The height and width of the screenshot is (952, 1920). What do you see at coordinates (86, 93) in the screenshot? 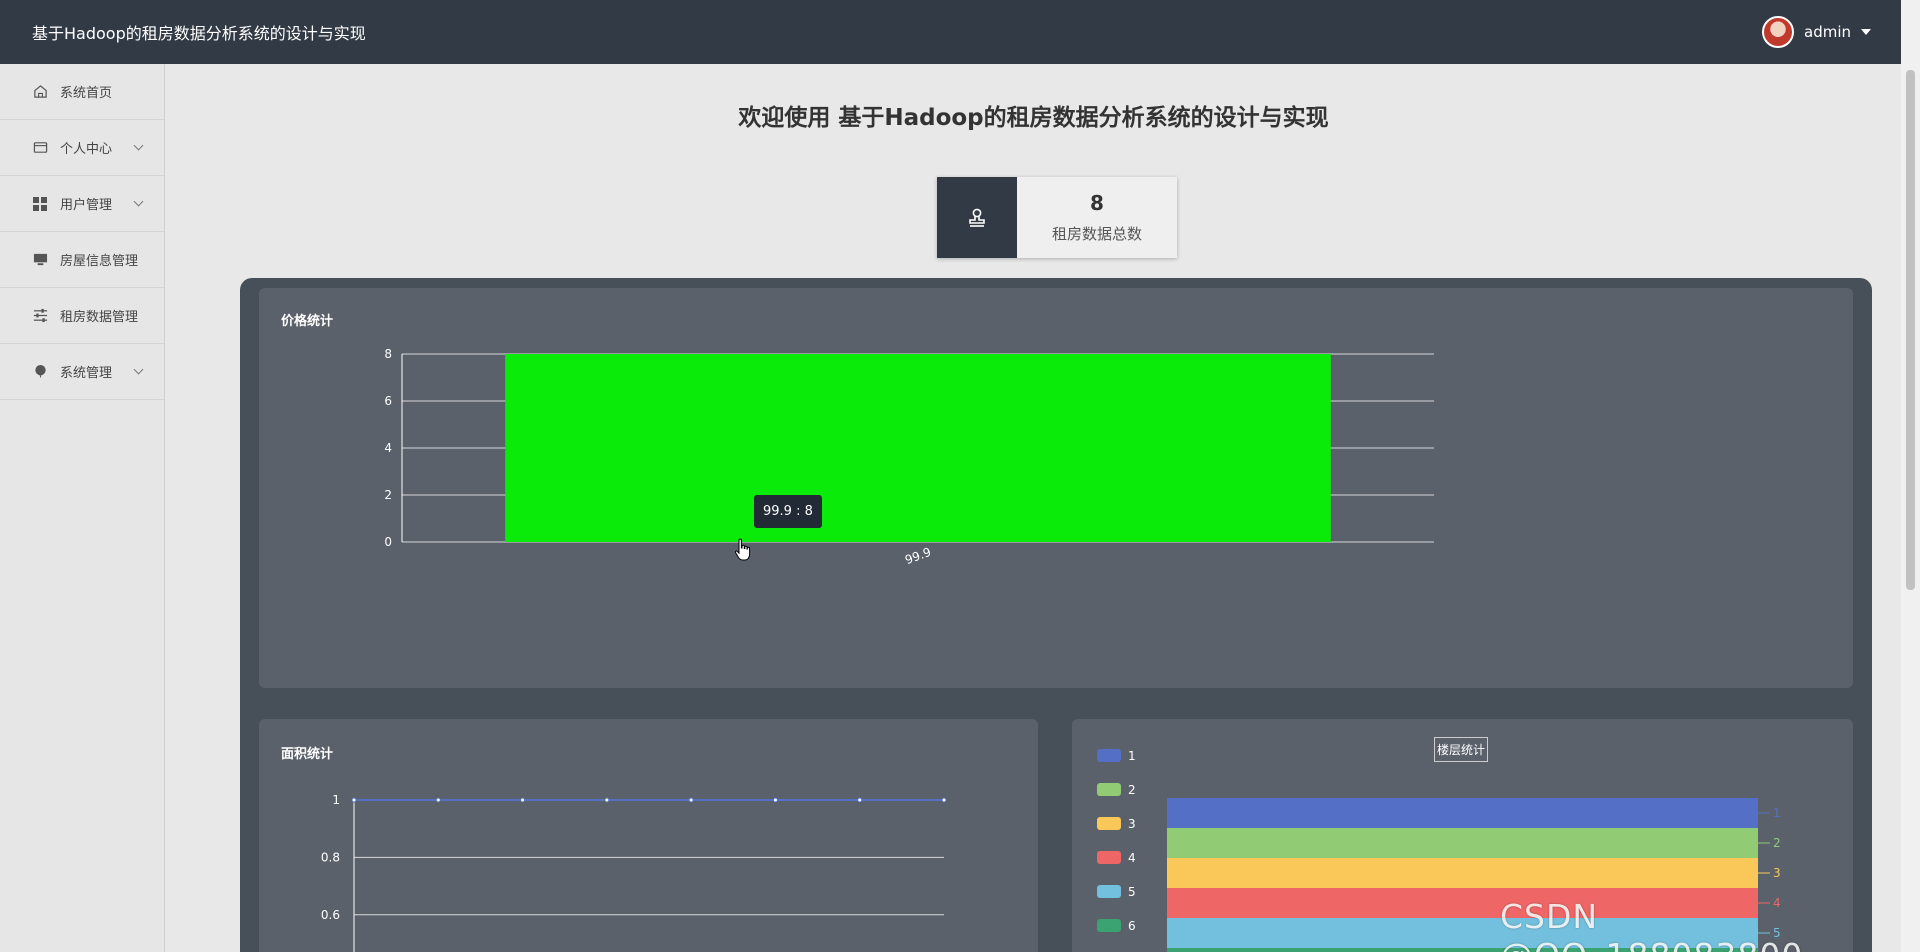
I see `sidebar-item-label: 系统首页` at bounding box center [86, 93].